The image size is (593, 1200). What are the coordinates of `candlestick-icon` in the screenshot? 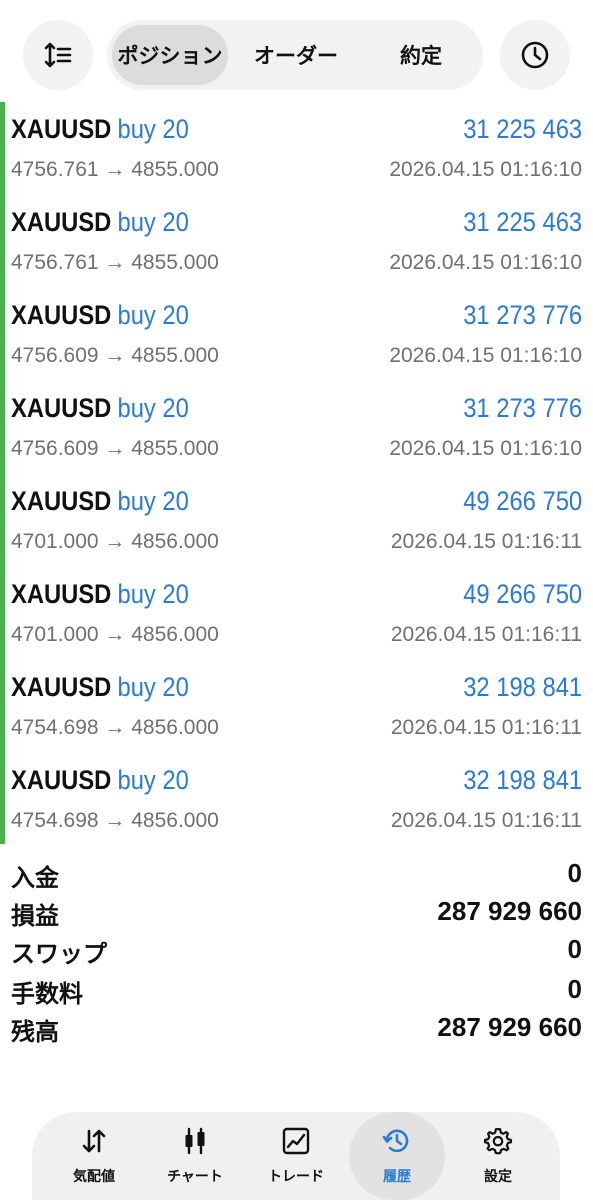 It's located at (195, 1141).